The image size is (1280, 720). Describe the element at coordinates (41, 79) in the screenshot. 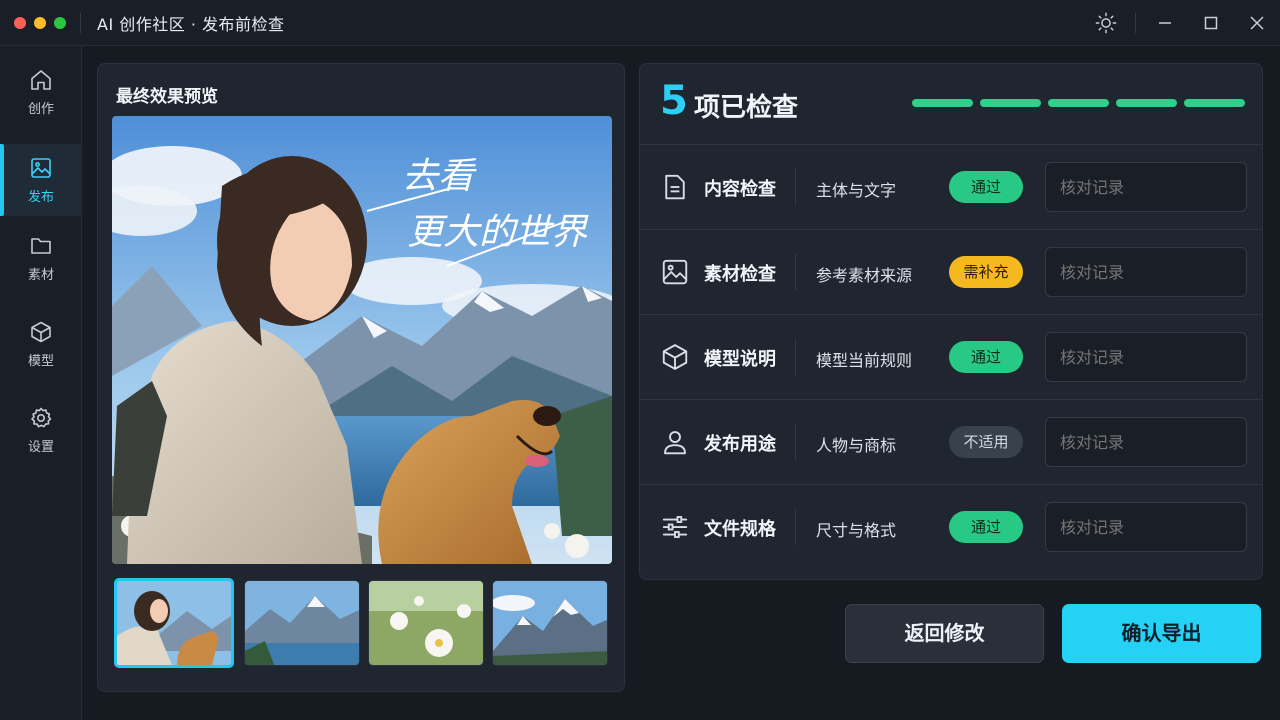

I see `home-icon` at that location.